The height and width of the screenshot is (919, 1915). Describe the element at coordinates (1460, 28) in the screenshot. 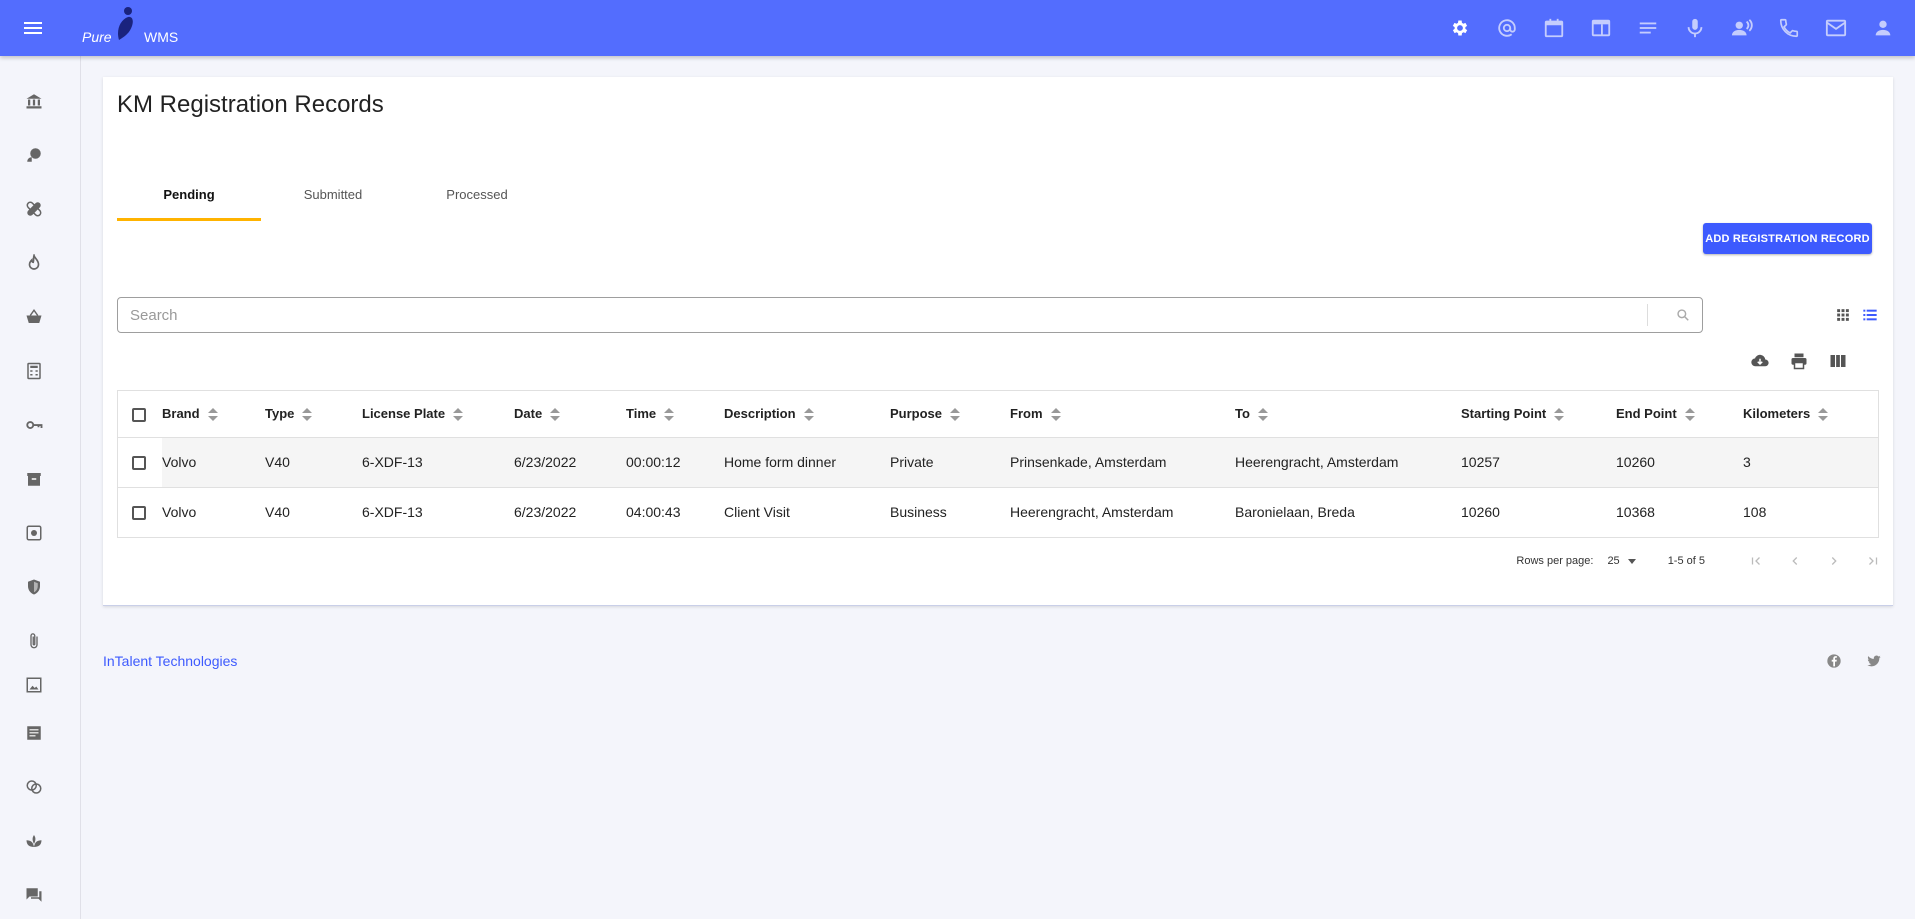

I see `settings-icon` at that location.